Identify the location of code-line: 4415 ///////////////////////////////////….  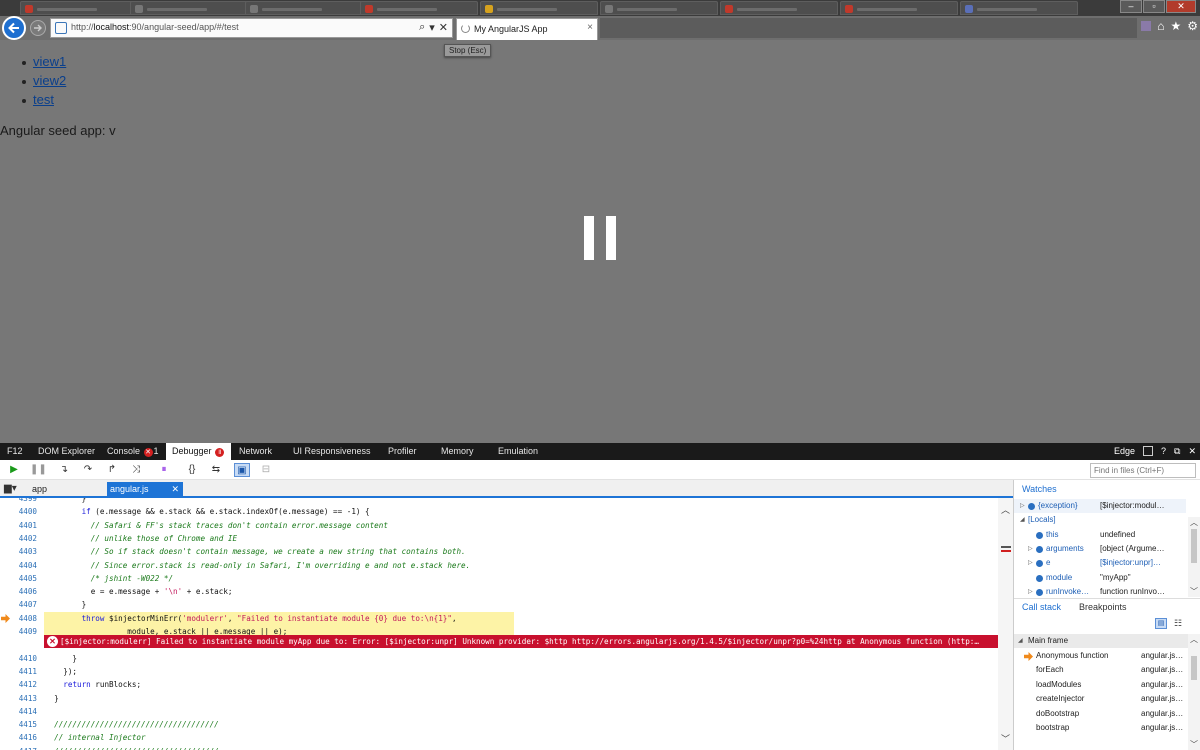
(500, 724).